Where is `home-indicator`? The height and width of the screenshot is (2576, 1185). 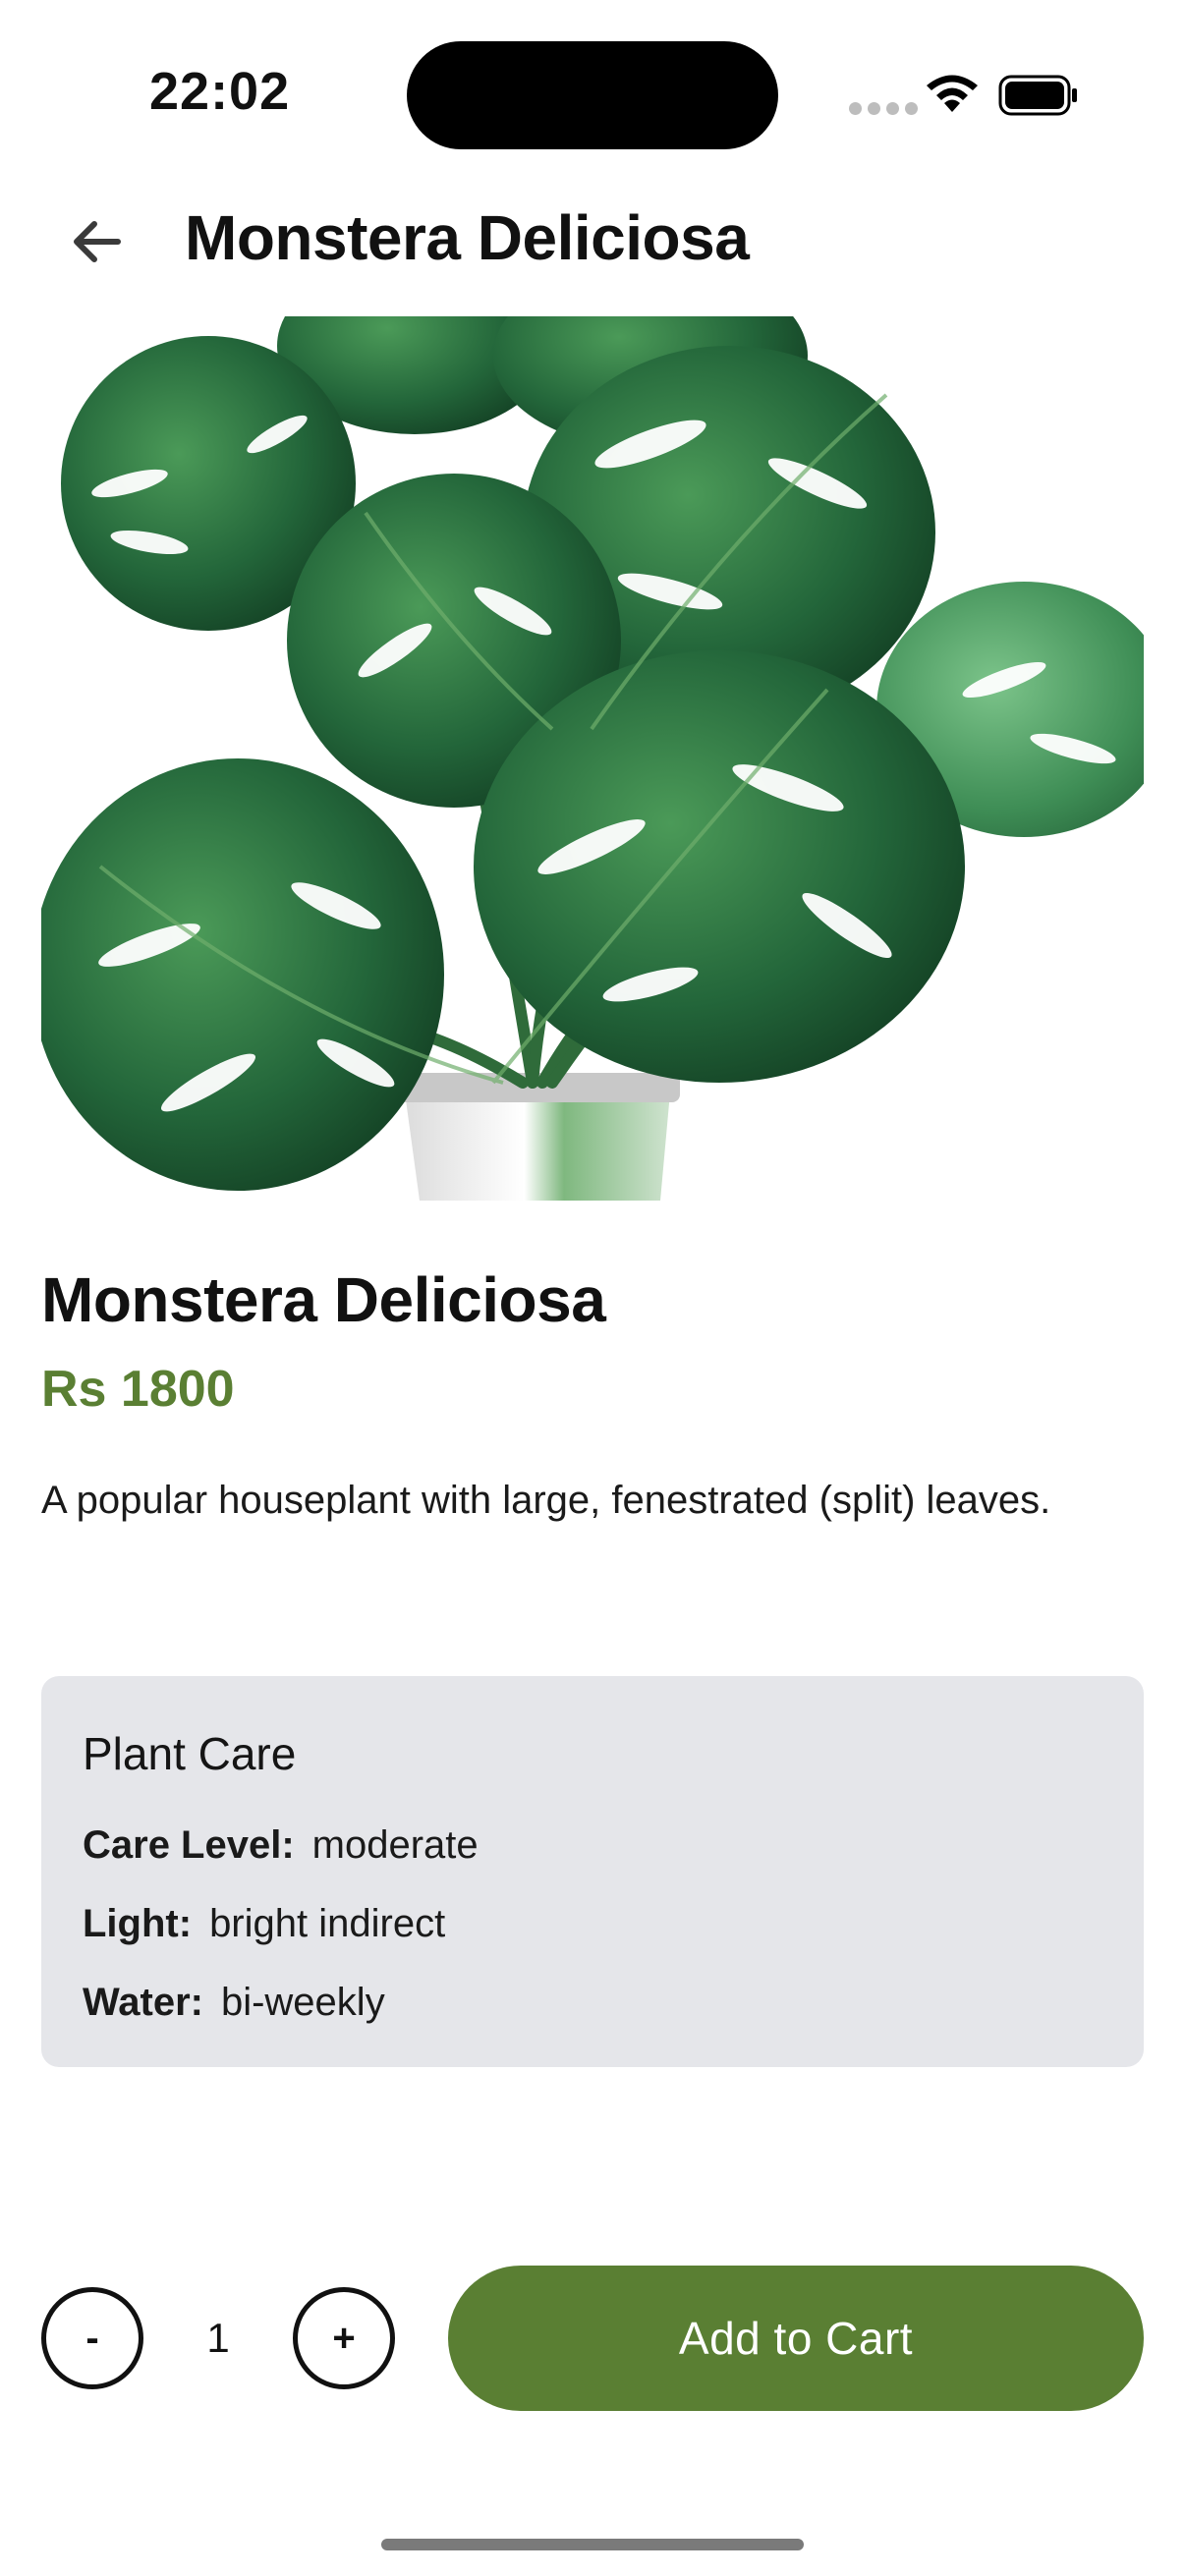
home-indicator is located at coordinates (592, 2544).